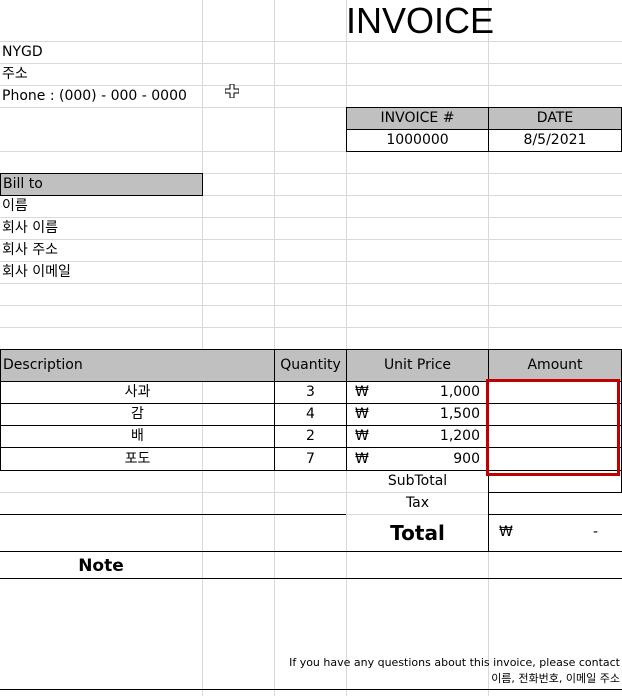 This screenshot has height=696, width=622. What do you see at coordinates (417, 140) in the screenshot?
I see `invoice-number-cell: 1000000` at bounding box center [417, 140].